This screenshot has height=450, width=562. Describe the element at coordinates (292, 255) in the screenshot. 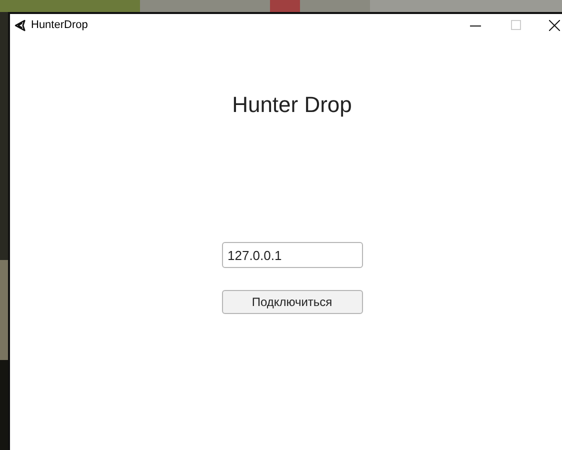

I see `address-field: 127.0.0.1` at that location.